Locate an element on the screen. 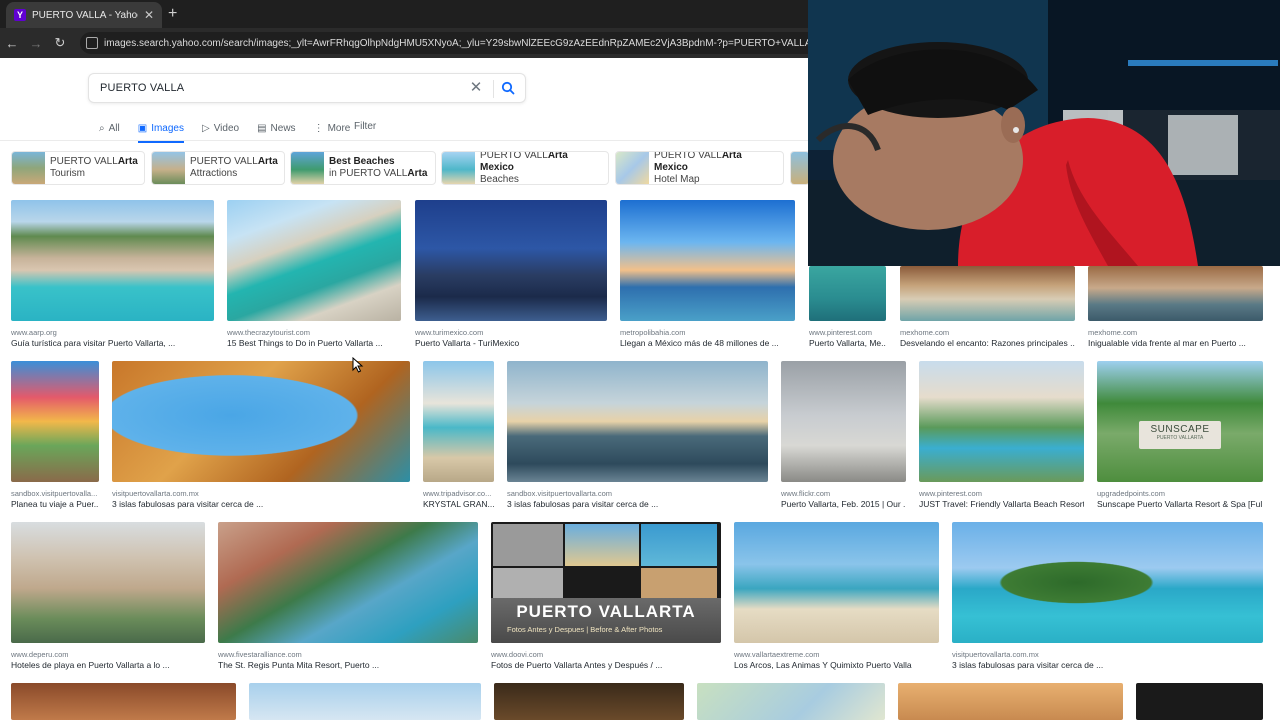  result-source: www.pinterest.com is located at coordinates (950, 493).